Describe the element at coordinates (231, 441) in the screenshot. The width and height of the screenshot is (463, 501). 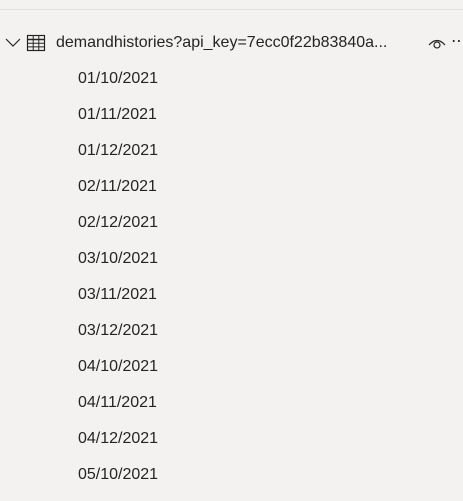
I see `field-item: 04/12/2021` at that location.